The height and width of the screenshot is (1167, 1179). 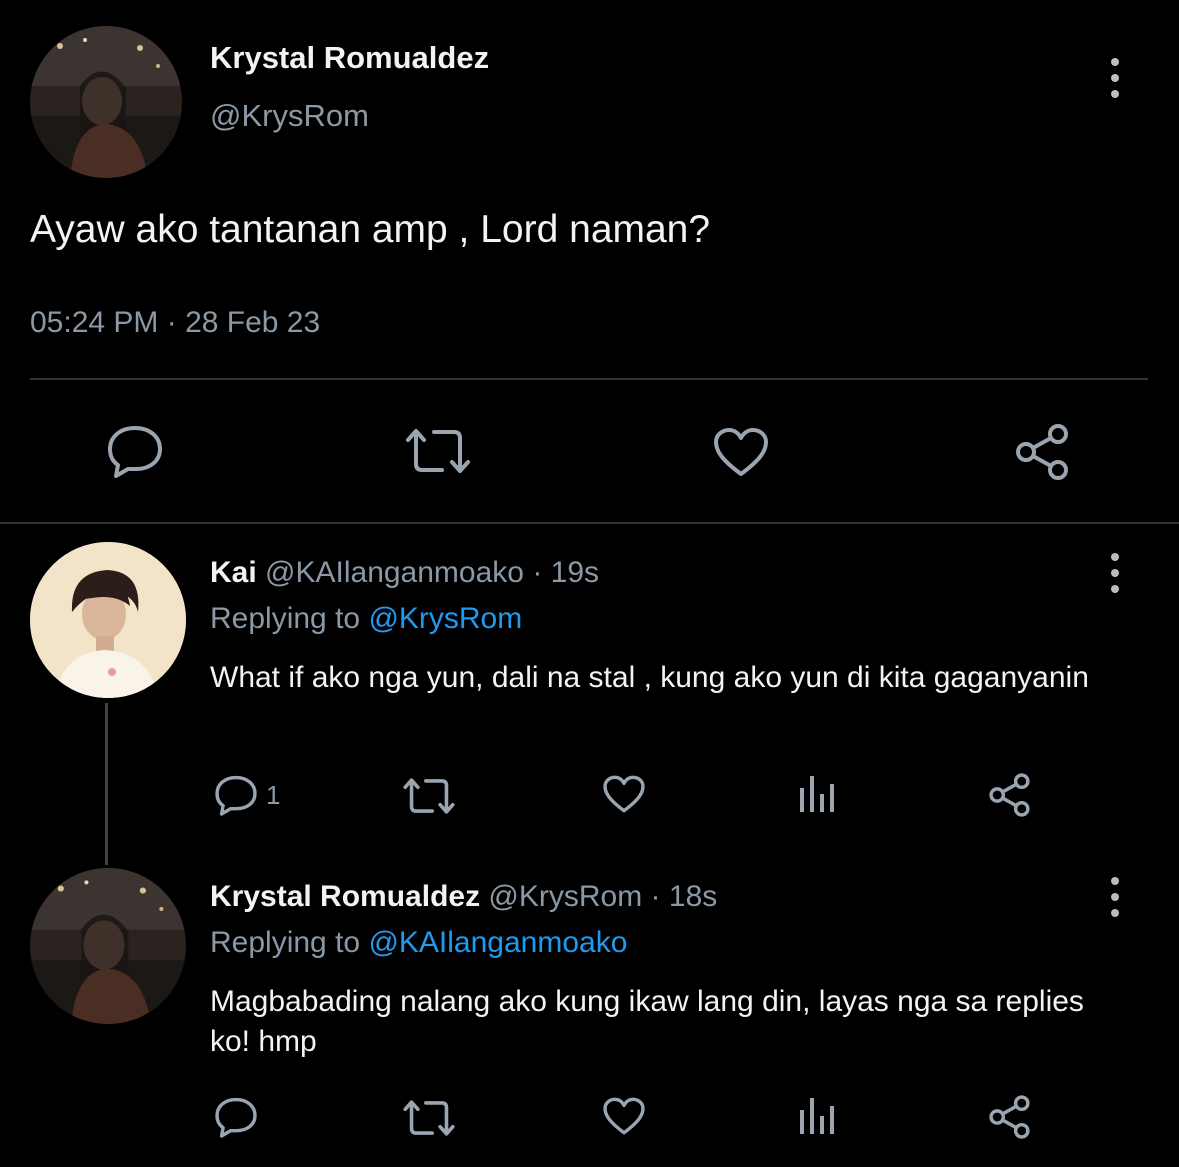 What do you see at coordinates (370, 229) in the screenshot?
I see `tweet-text: Ayaw ako tantanan amp , Lord naman?` at bounding box center [370, 229].